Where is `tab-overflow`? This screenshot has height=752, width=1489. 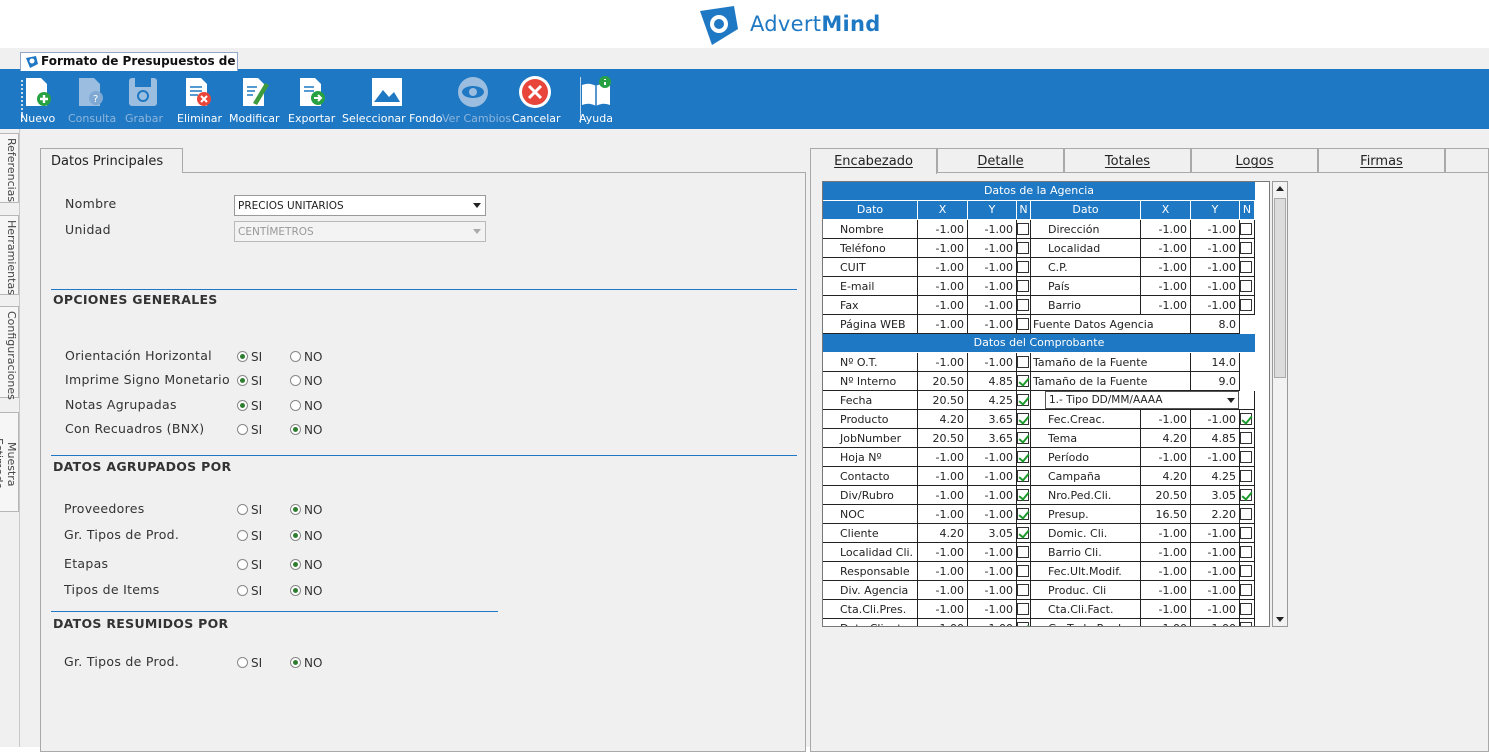 tab-overflow is located at coordinates (1467, 160).